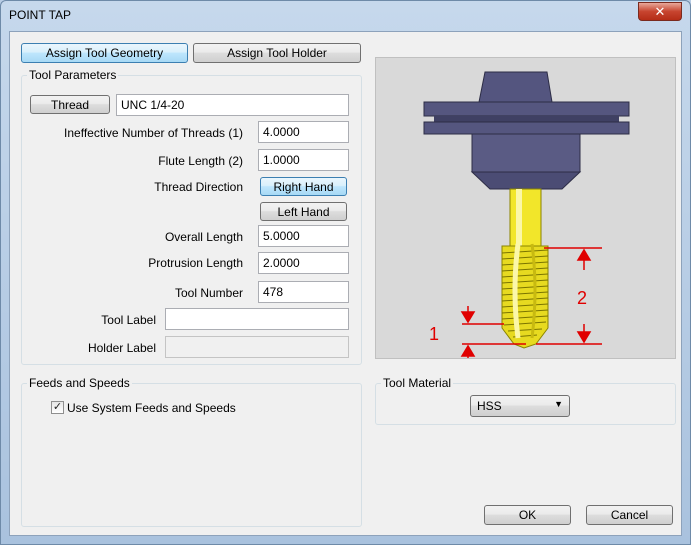  I want to click on tap-shank-highlight, so click(519, 218).